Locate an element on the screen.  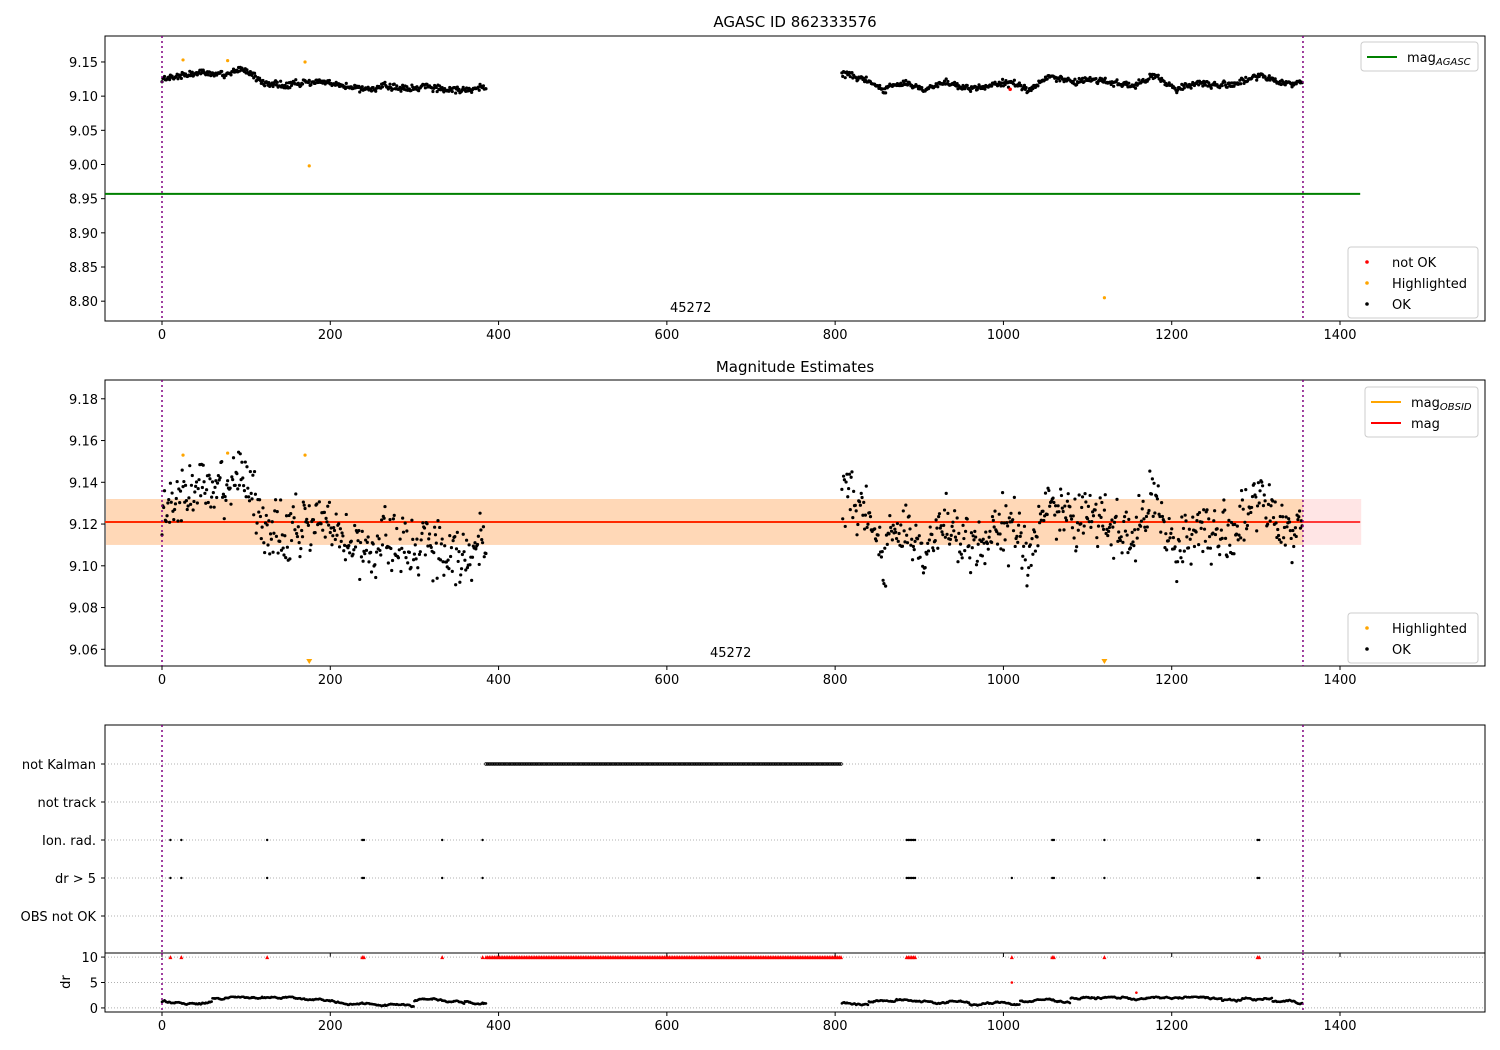
y-tick-label: 9.16 is located at coordinates (83, 442).